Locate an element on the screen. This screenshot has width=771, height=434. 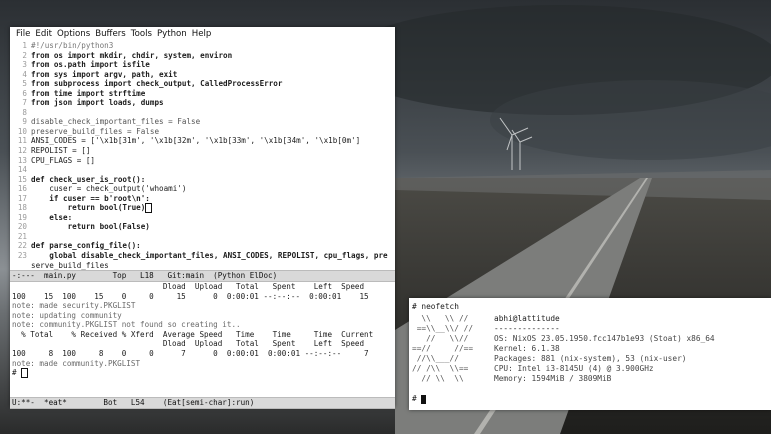
terminal-cursor is located at coordinates (25, 373).